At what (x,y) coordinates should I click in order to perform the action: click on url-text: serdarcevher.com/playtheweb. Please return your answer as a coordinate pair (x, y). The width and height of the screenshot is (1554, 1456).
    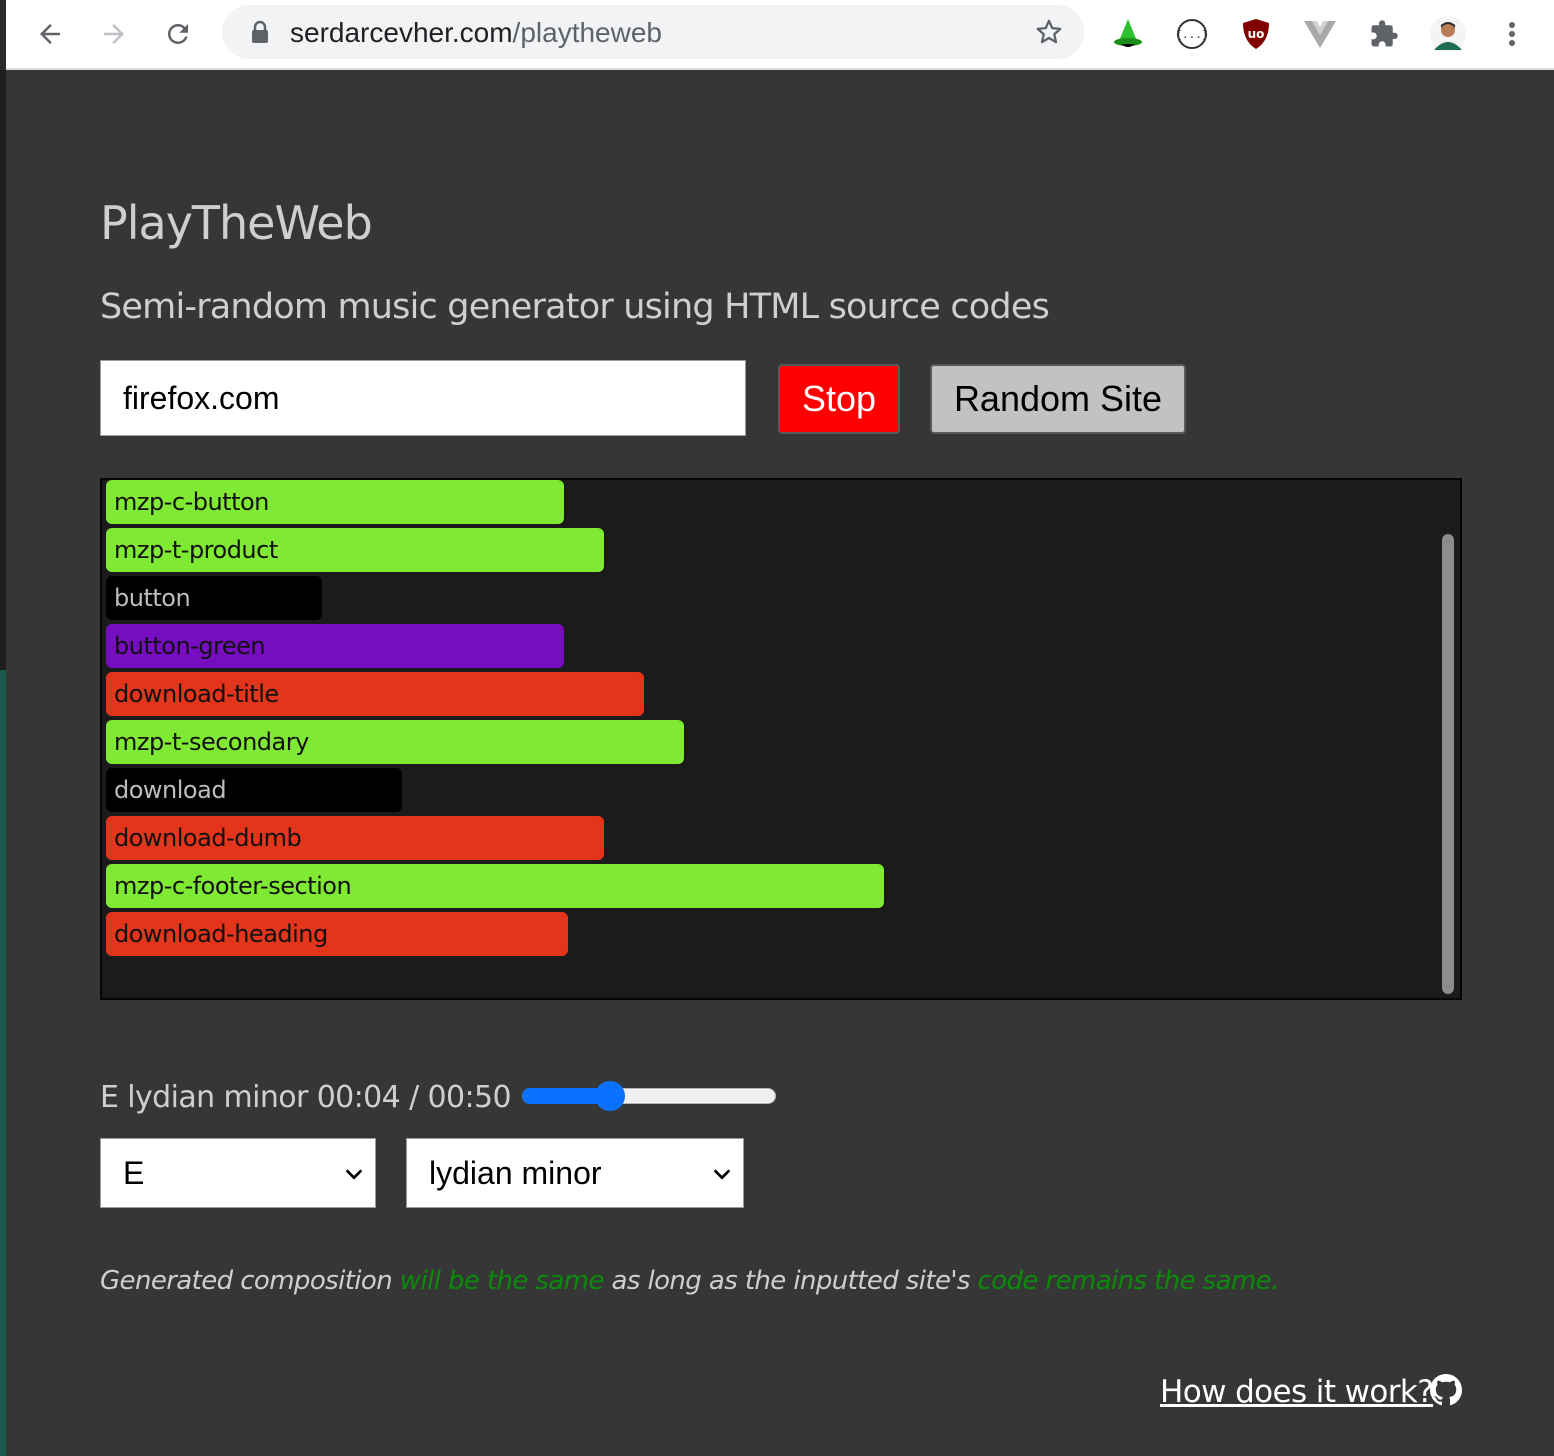
    Looking at the image, I should click on (476, 32).